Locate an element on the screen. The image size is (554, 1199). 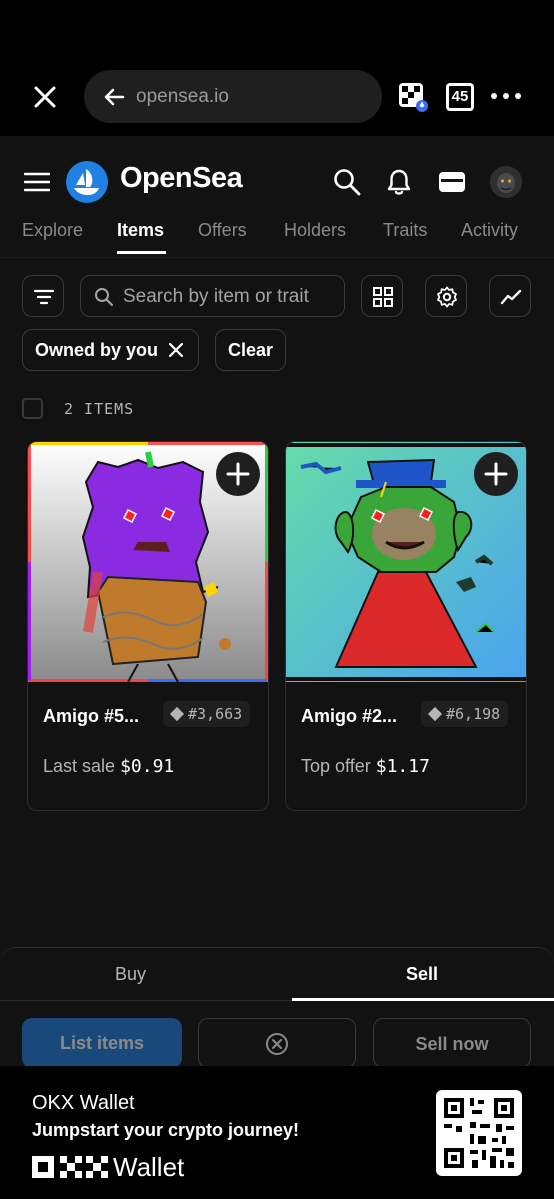
chip-label: Owned by you is located at coordinates (97, 350).